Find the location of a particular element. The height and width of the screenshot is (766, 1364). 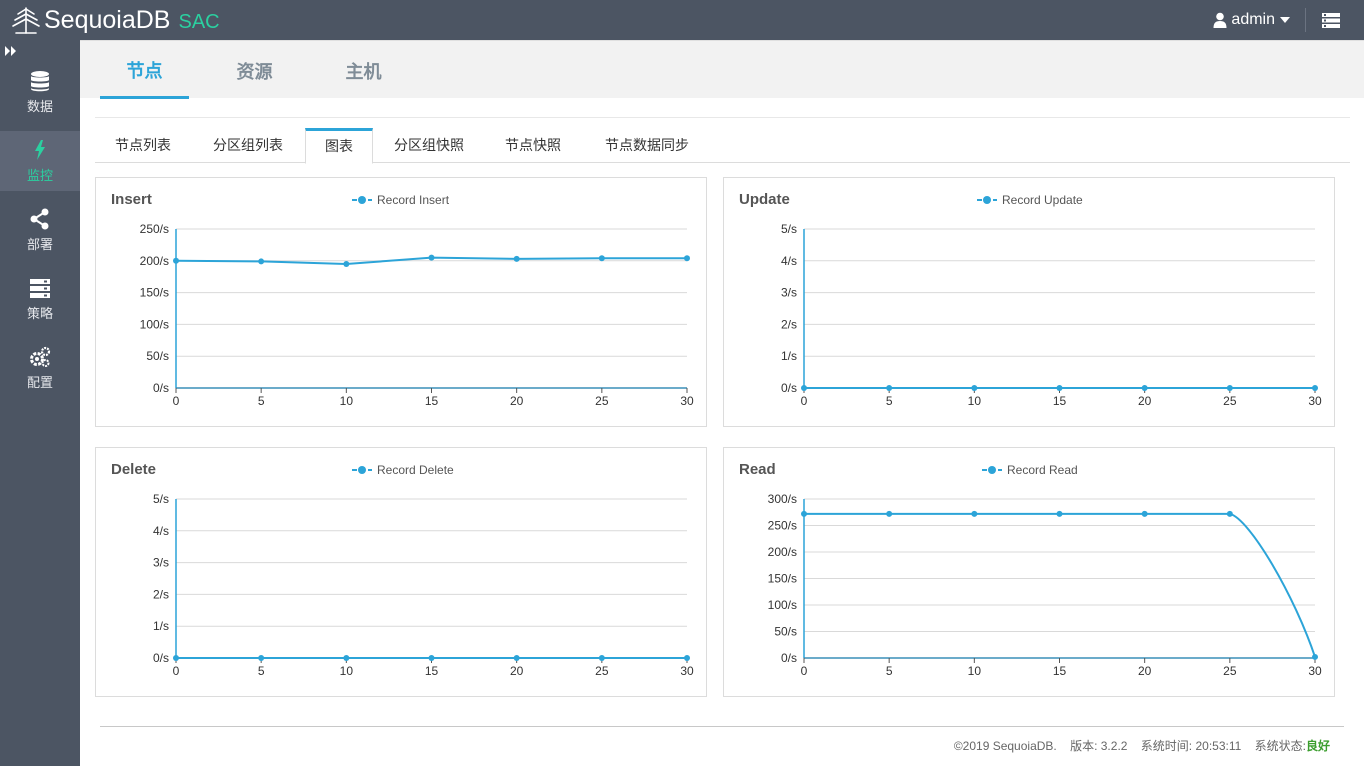

top-header: SequoiaDB SAC admin is located at coordinates (682, 20).